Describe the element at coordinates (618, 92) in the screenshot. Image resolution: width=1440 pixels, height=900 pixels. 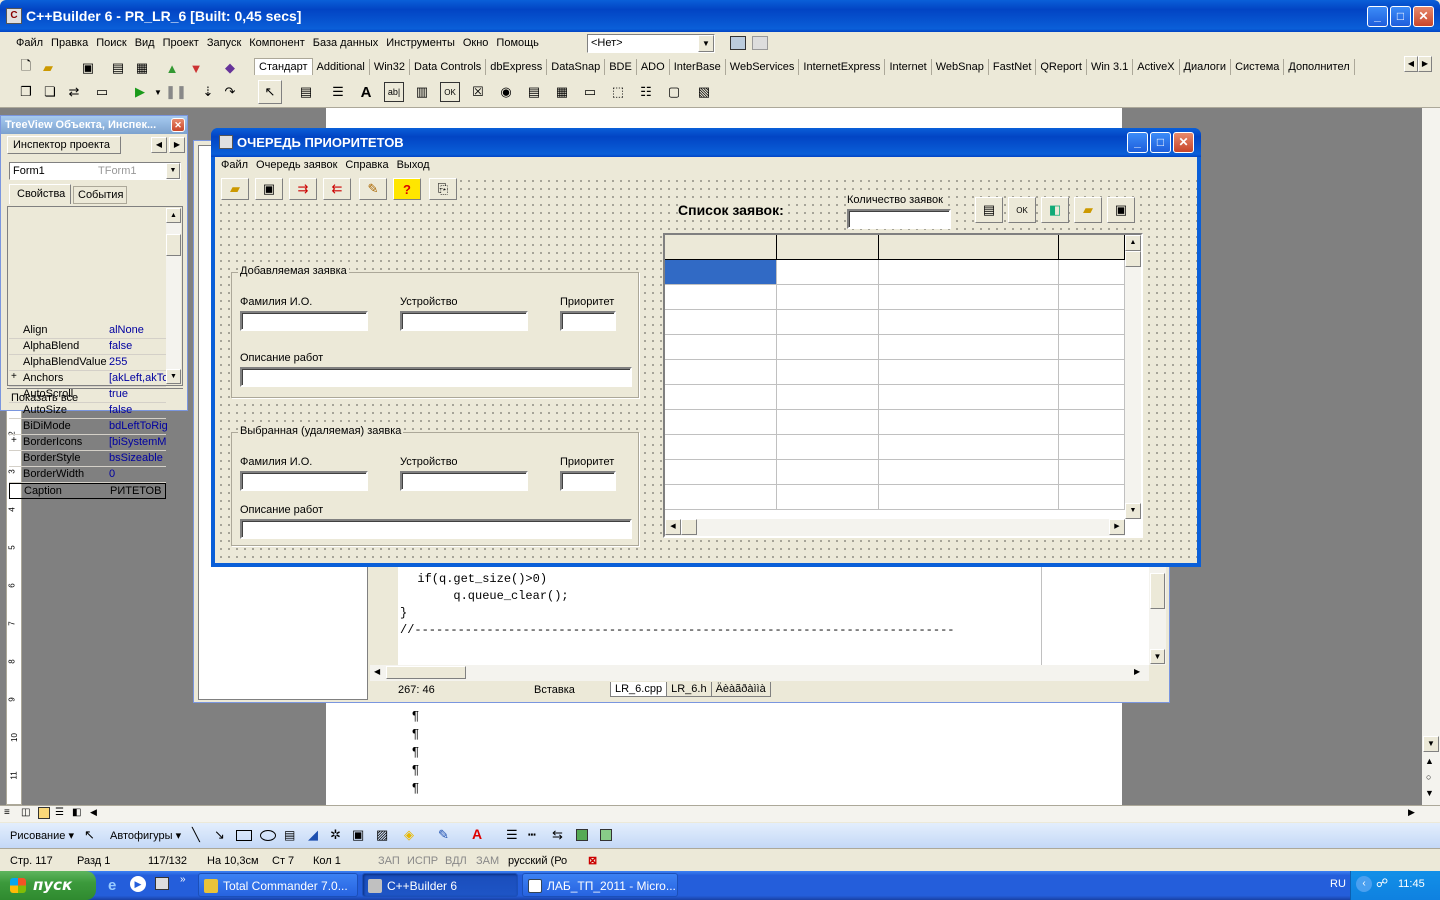
I see `groupbox-icon: ⬚` at that location.